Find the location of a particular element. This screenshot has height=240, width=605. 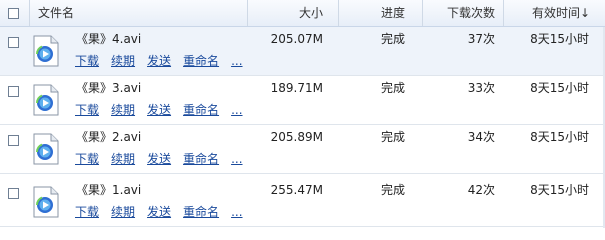

column-header-progress: 进度 is located at coordinates (393, 13).